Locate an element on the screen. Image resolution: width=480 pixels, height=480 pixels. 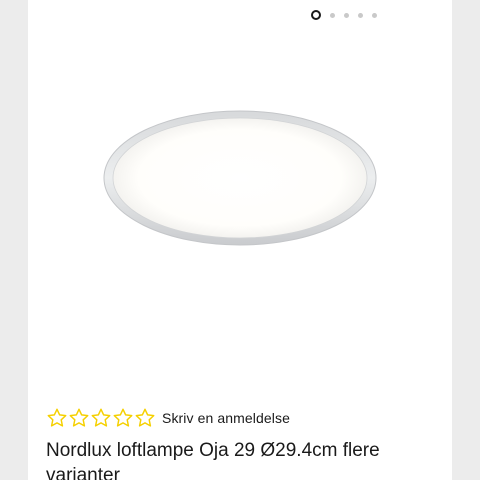
write-review-link: Skriv en anmeldelse is located at coordinates (226, 418).